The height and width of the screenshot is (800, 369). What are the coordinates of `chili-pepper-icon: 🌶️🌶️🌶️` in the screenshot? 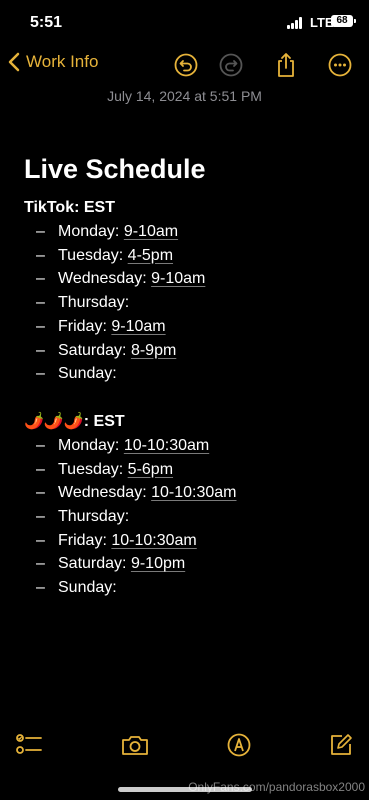 It's located at (54, 421).